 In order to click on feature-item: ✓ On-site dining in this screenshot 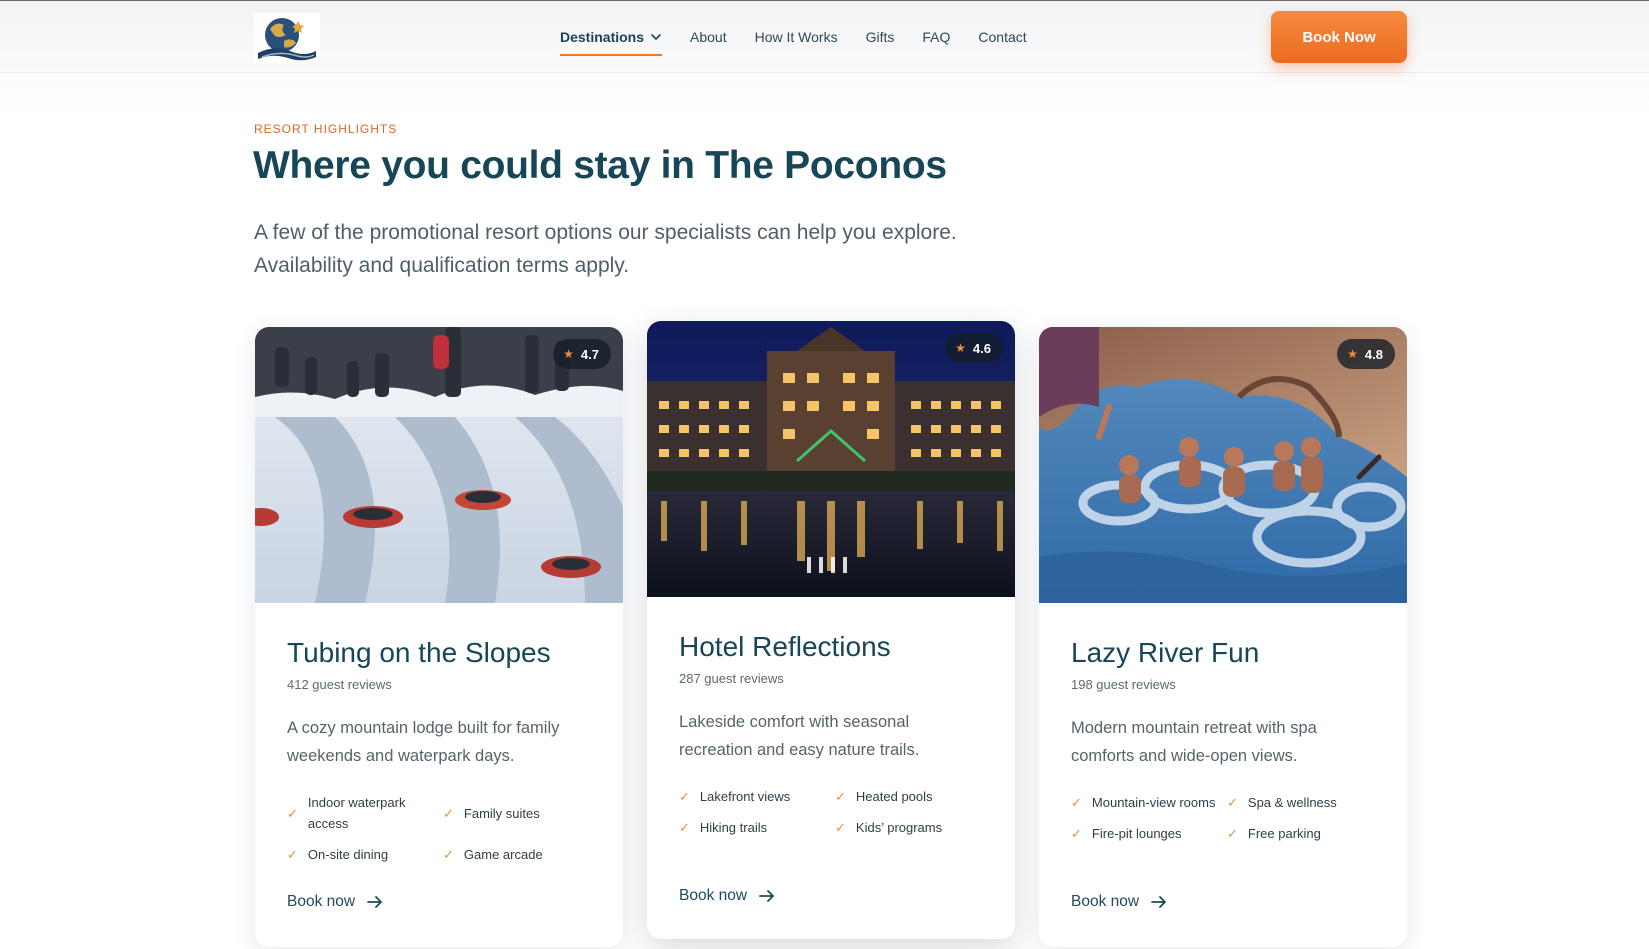, I will do `click(365, 854)`.